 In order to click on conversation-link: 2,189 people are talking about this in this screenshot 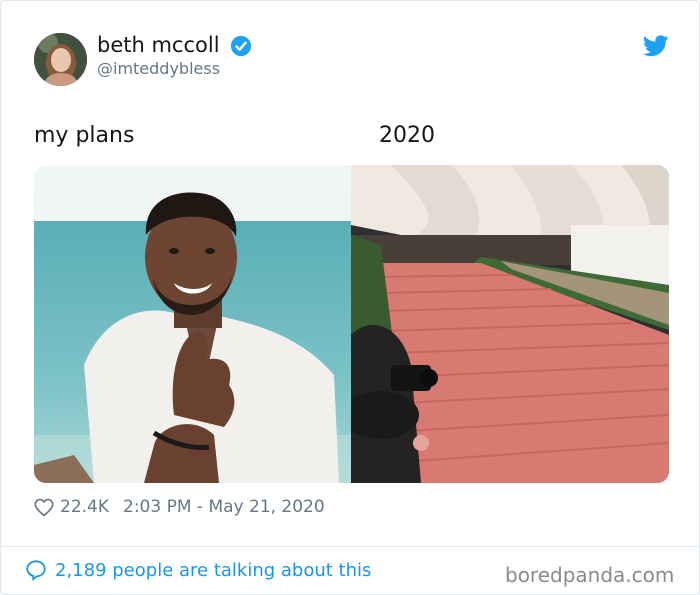, I will do `click(198, 570)`.